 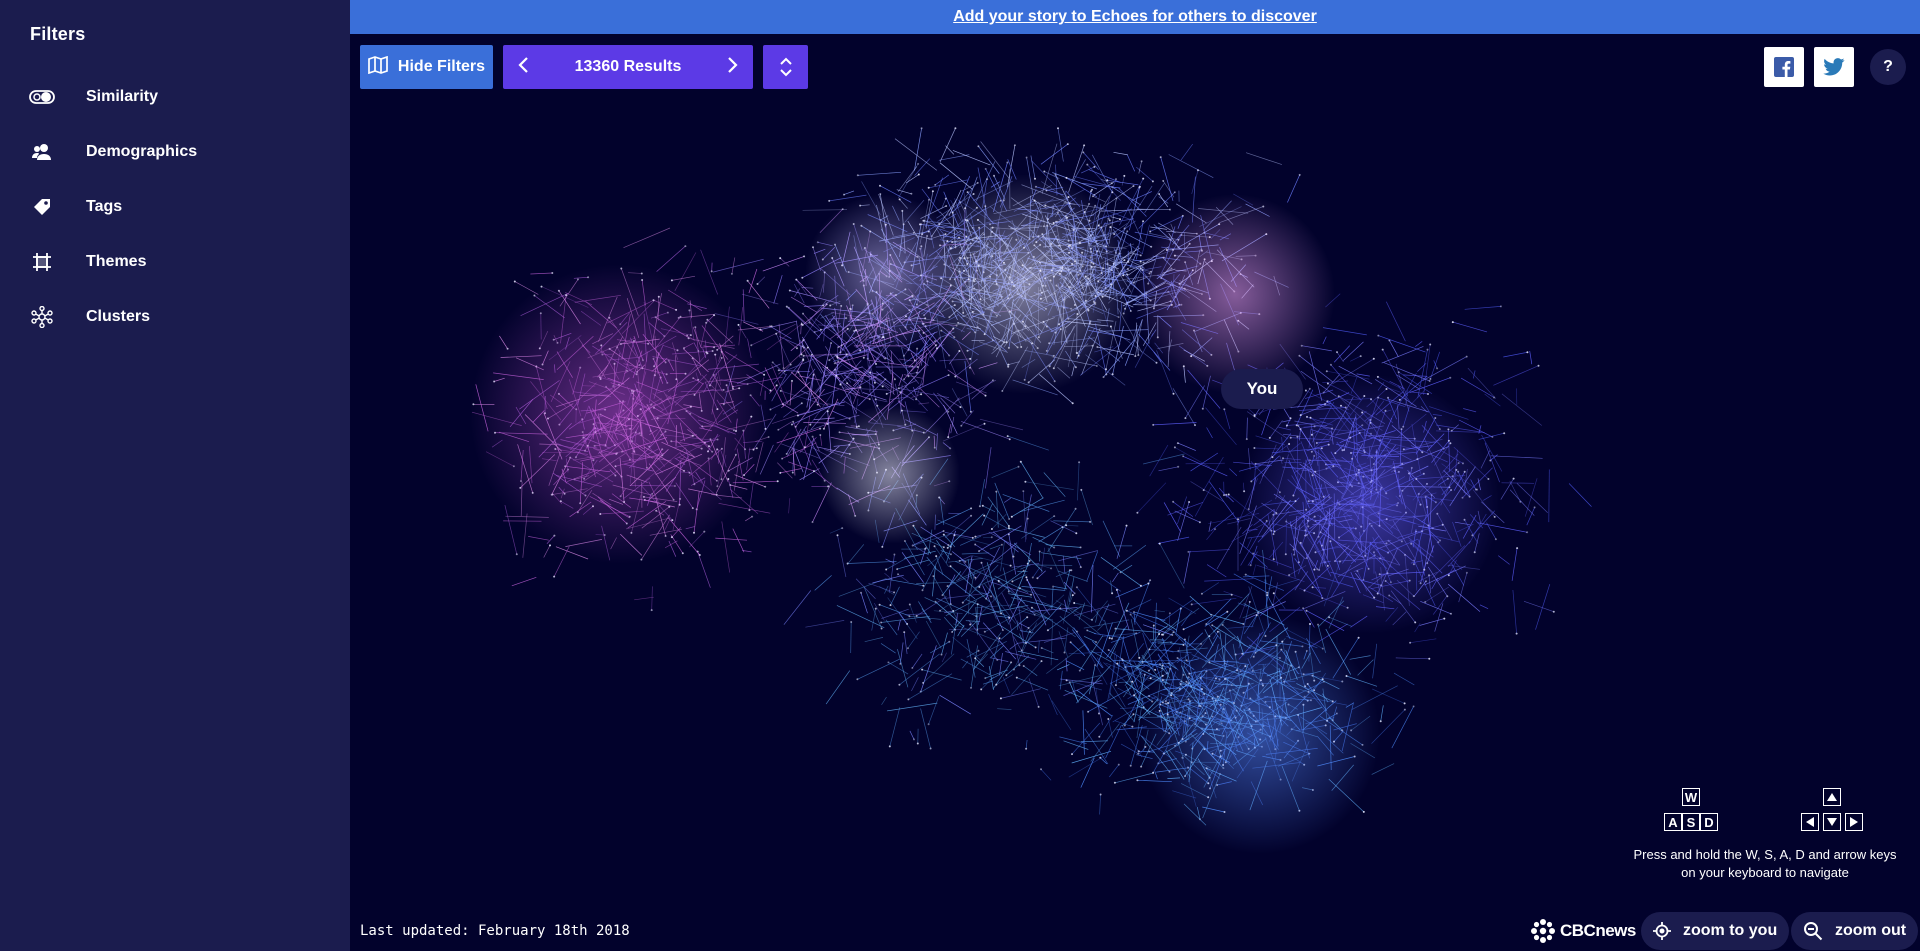 I want to click on arrow-right-icon, so click(x=1854, y=822).